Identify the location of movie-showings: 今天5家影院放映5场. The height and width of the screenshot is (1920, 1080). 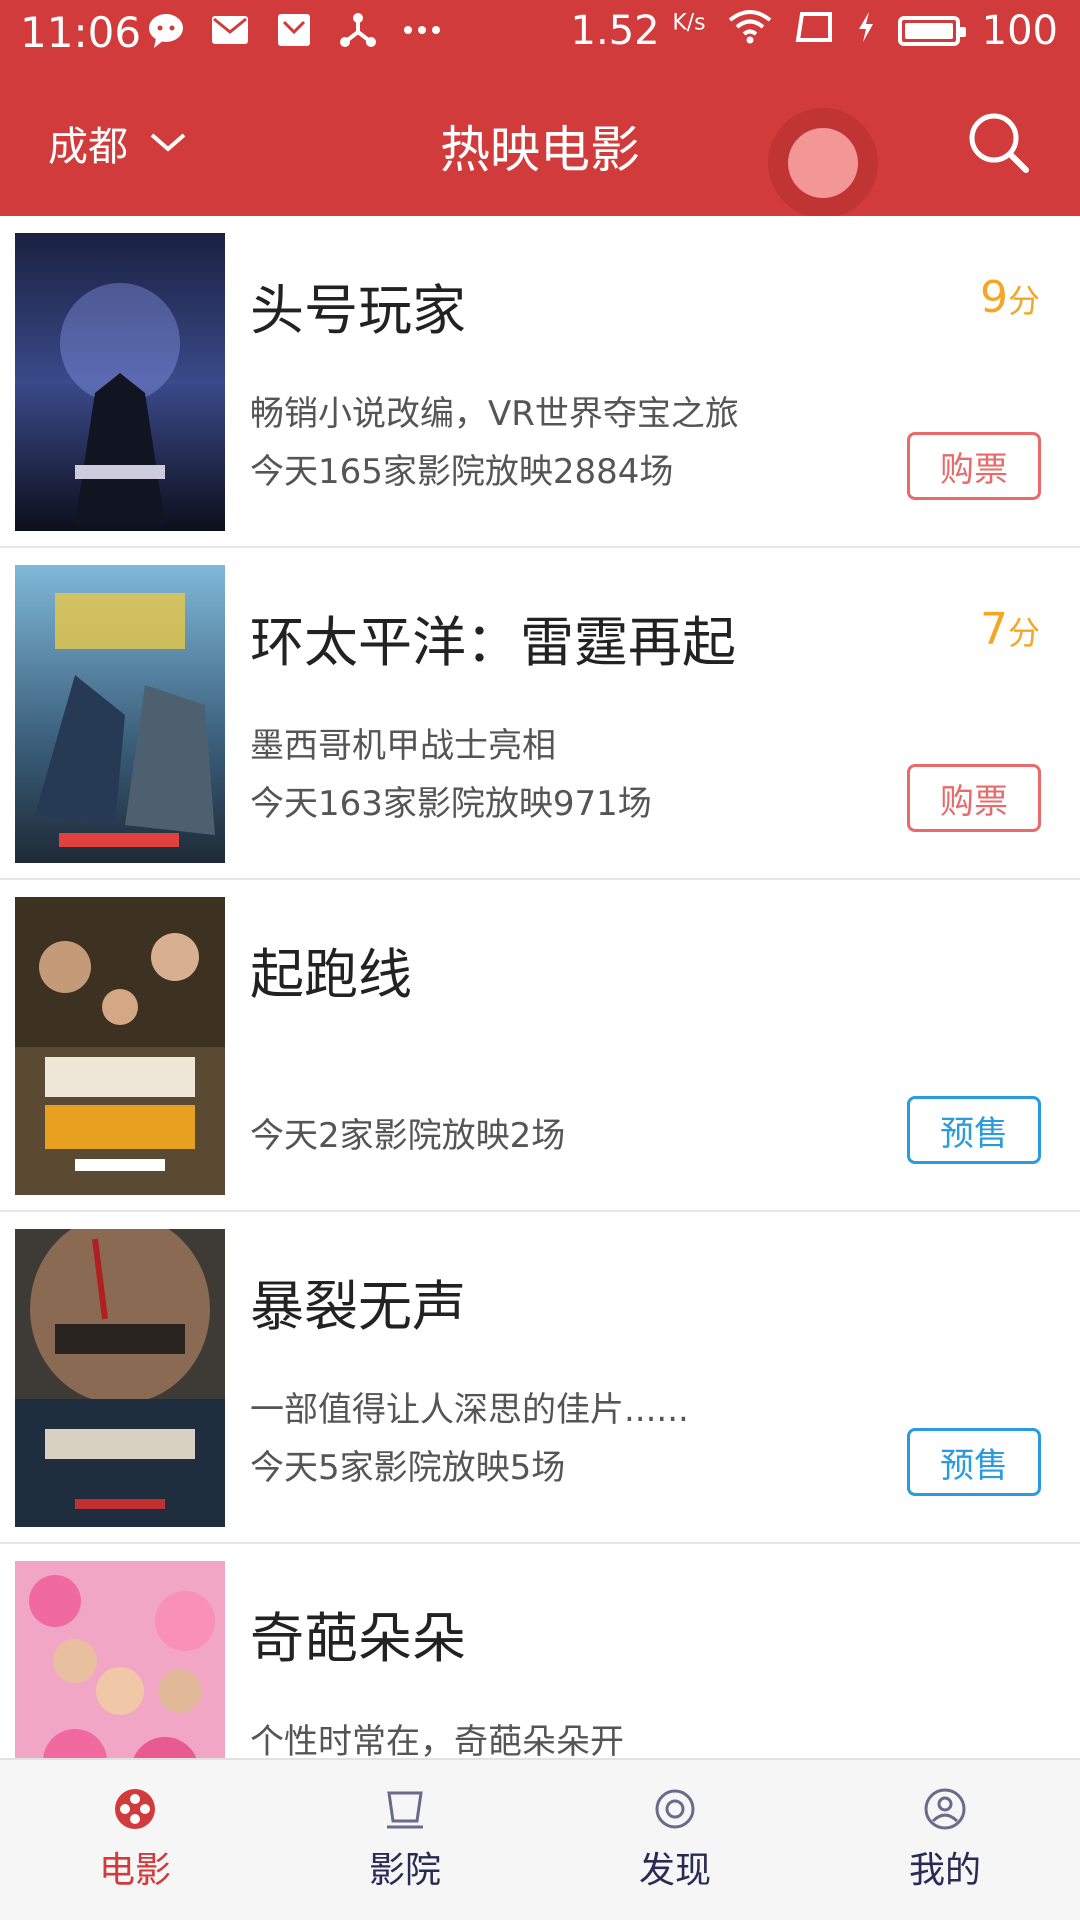
(408, 1468).